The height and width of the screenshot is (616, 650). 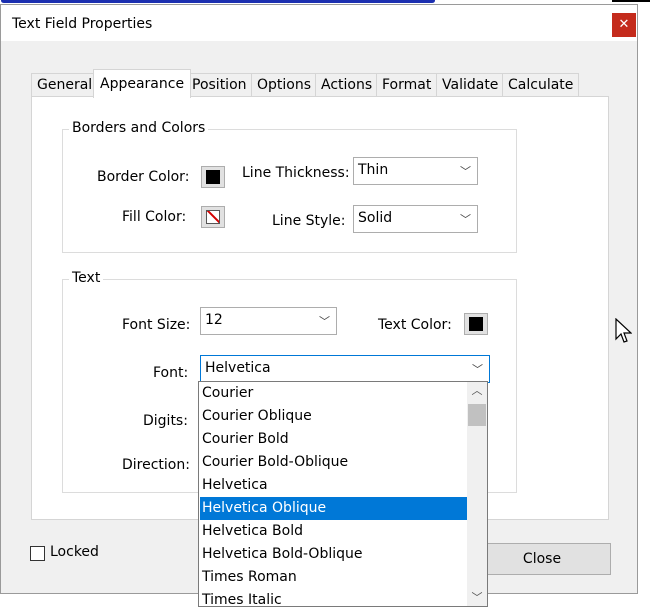 I want to click on dialog-title: Text Field Properties, so click(x=82, y=24).